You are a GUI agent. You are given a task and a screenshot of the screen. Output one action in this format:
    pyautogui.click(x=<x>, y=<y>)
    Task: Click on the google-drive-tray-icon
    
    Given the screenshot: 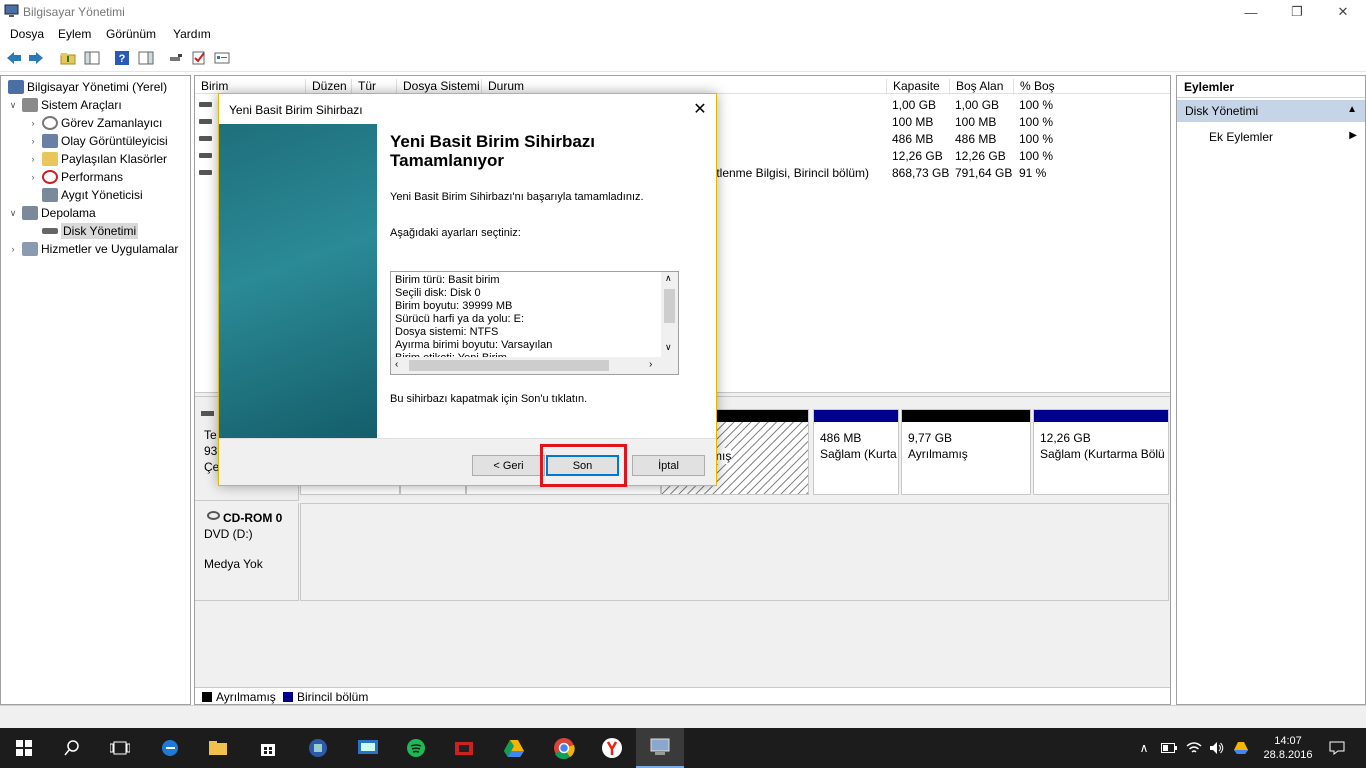 What is the action you would take?
    pyautogui.click(x=1241, y=748)
    